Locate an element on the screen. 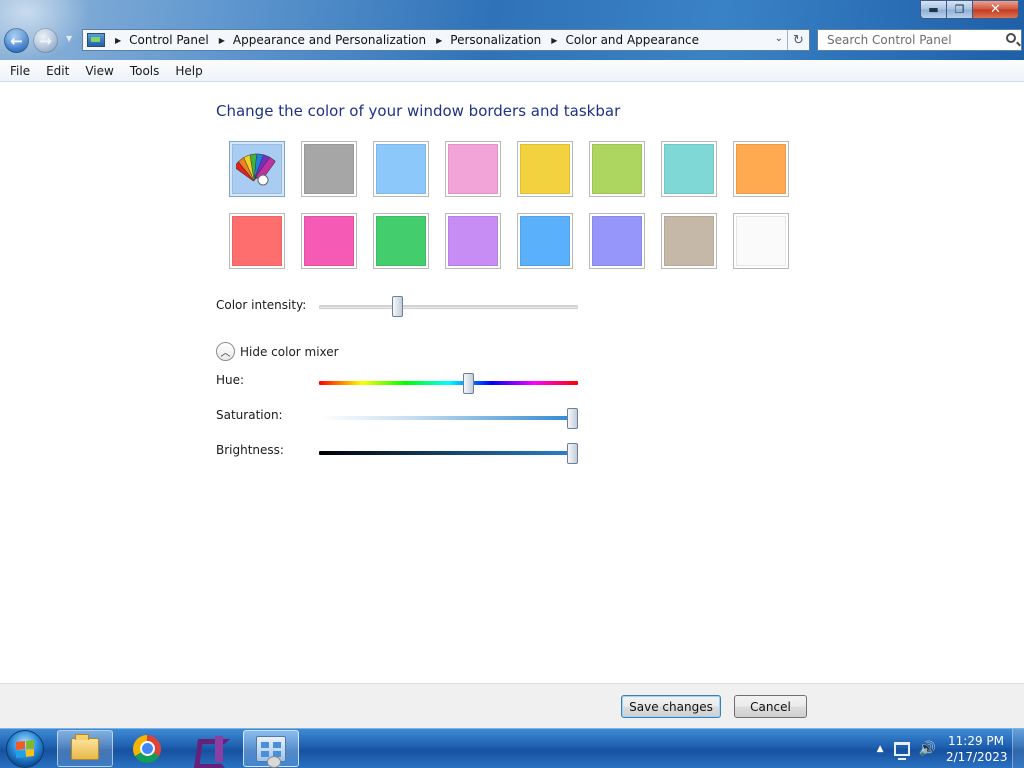  color-swatch-fuchsia is located at coordinates (329, 241).